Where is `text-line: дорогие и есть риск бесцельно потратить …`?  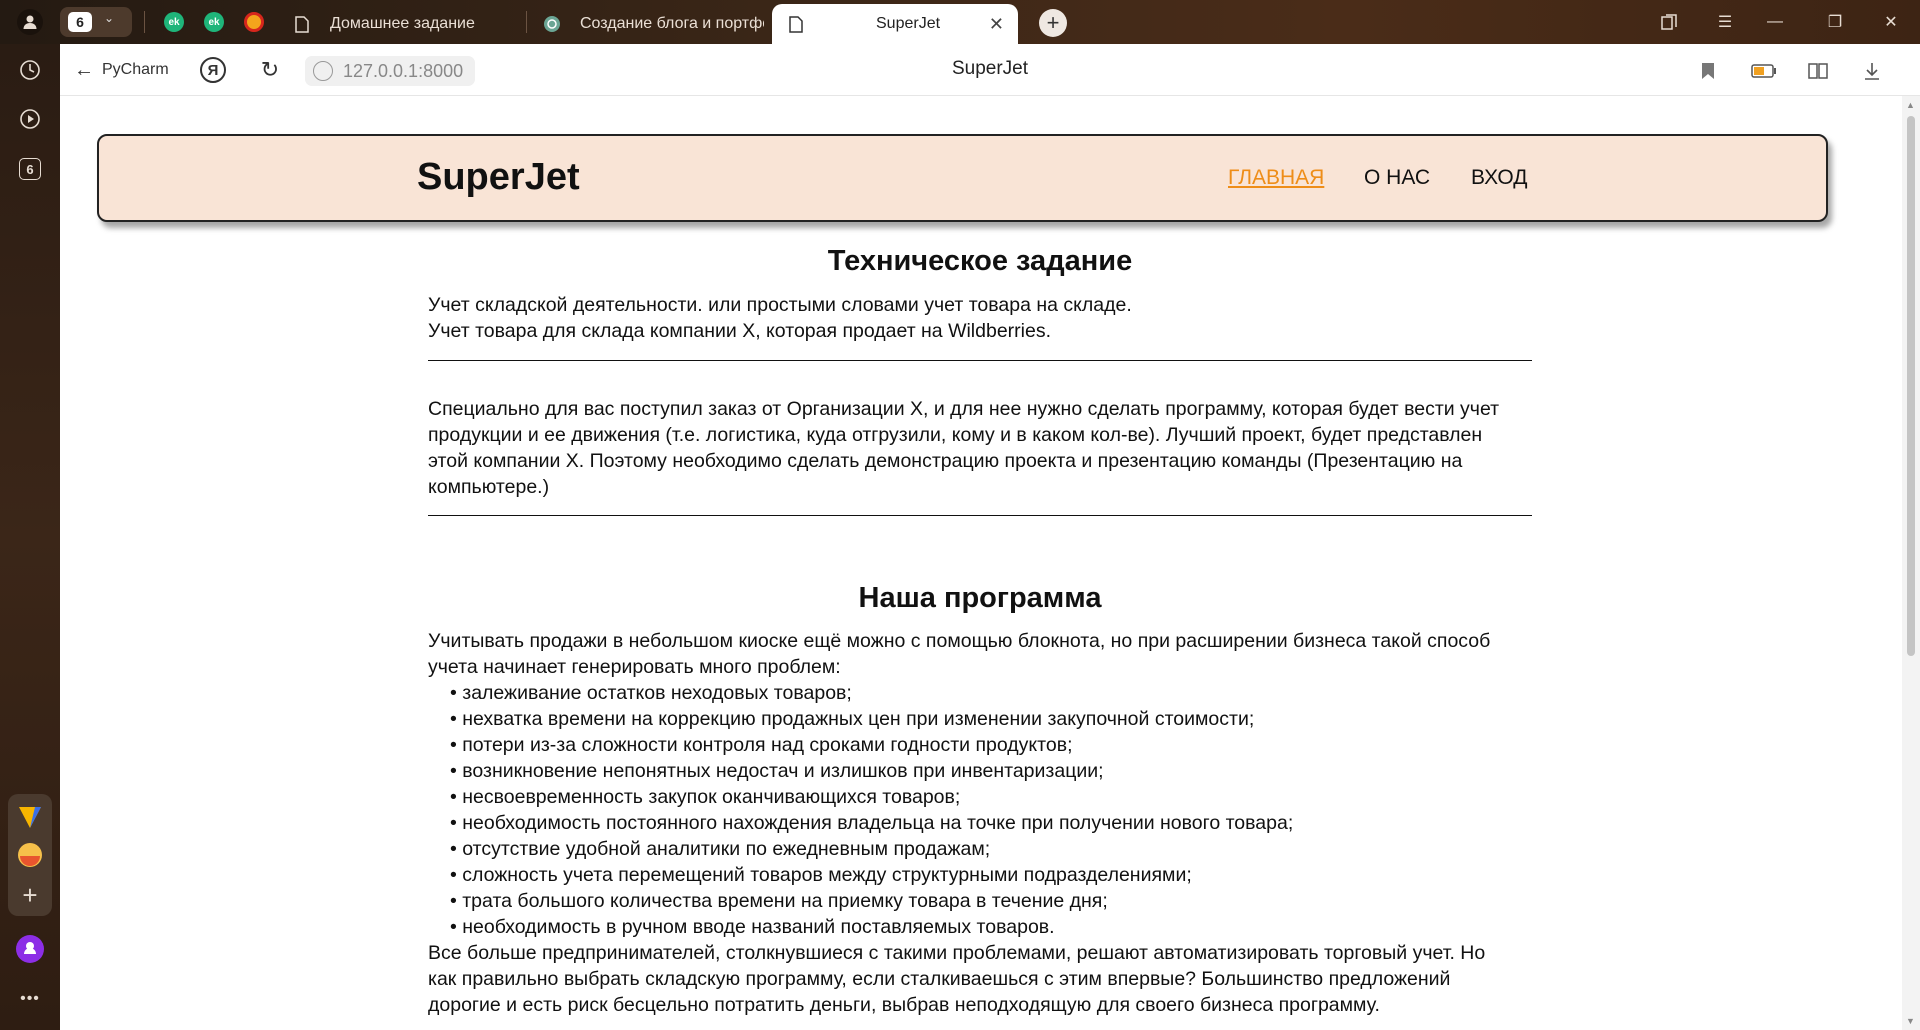 text-line: дорогие и есть риск бесцельно потратить … is located at coordinates (904, 1005).